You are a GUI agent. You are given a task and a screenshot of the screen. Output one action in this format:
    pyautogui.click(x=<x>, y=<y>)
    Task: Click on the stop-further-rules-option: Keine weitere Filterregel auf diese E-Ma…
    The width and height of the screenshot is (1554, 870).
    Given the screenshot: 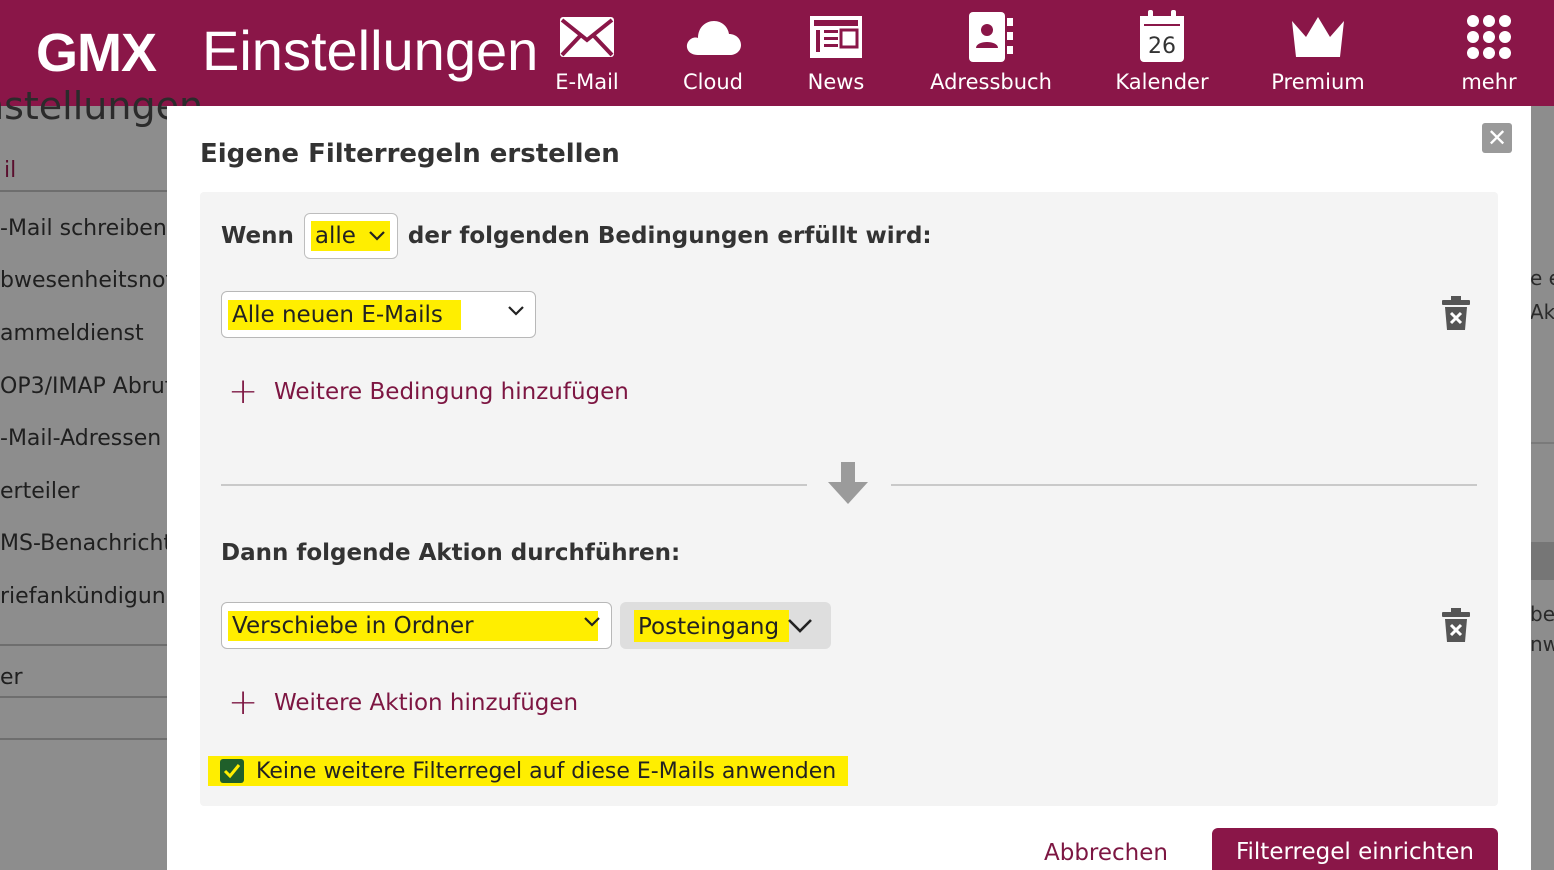 What is the action you would take?
    pyautogui.click(x=528, y=771)
    